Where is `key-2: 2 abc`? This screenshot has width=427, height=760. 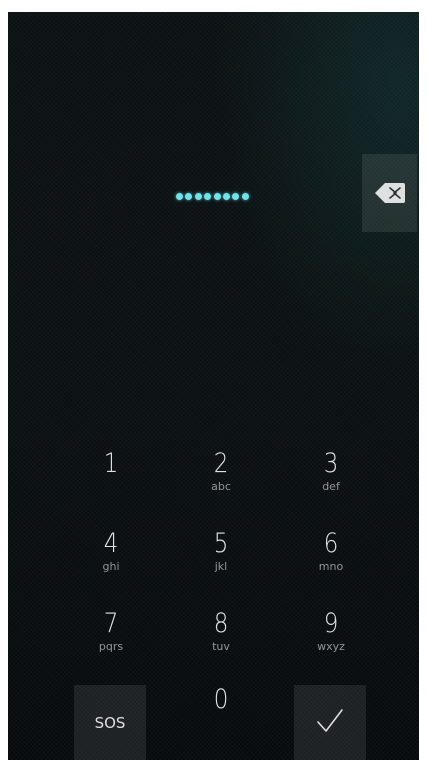 key-2: 2 abc is located at coordinates (221, 485).